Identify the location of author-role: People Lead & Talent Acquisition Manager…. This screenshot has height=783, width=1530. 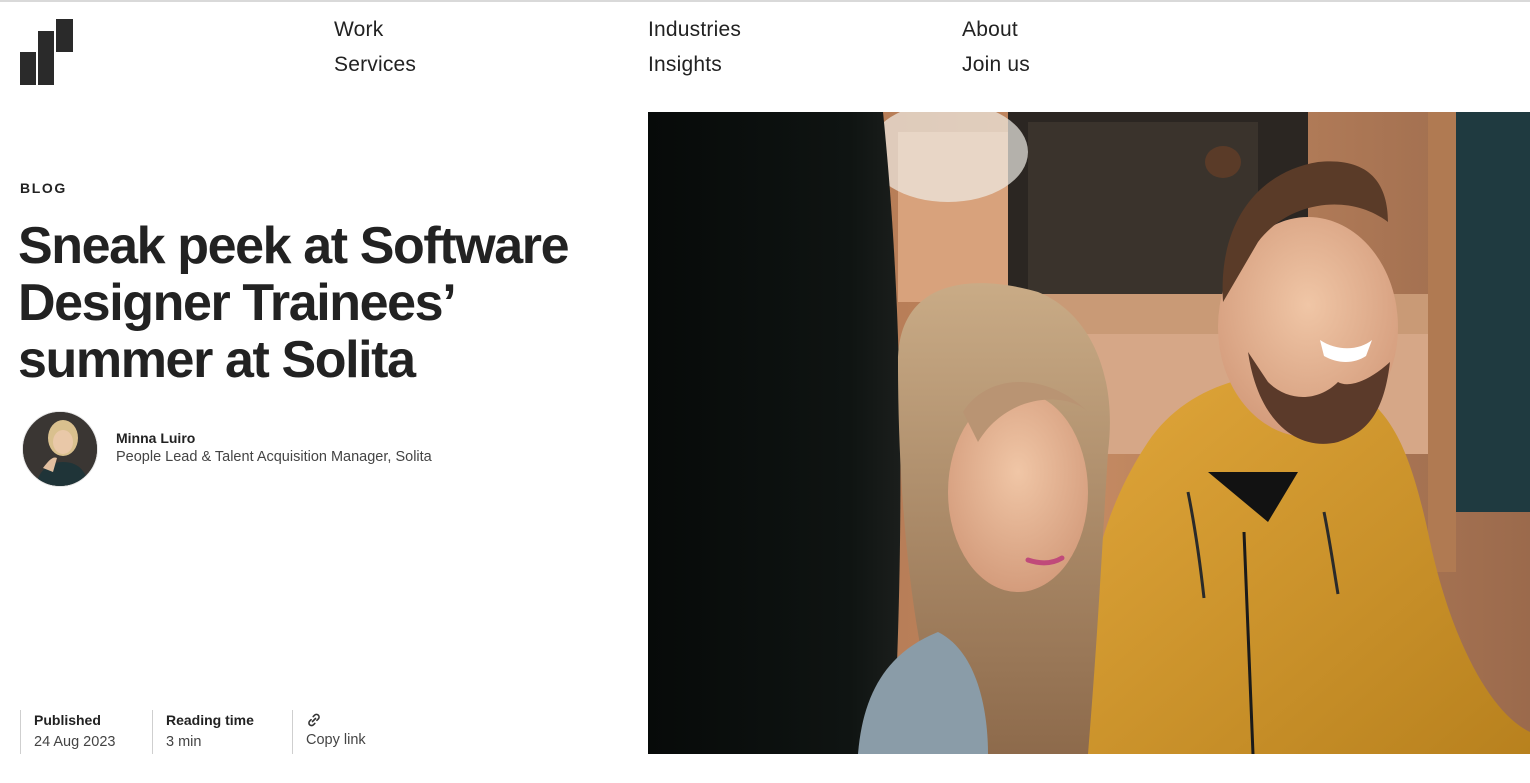
(274, 457).